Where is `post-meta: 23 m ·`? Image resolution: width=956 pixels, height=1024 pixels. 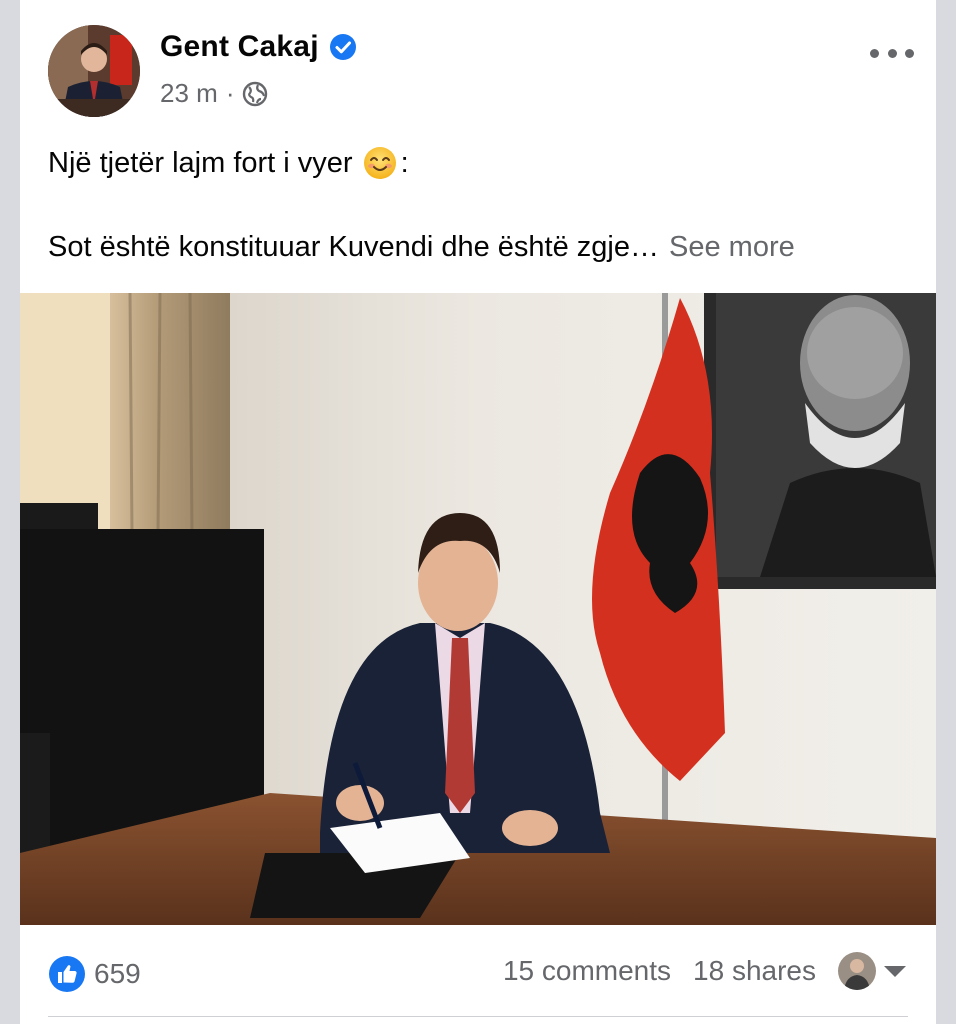 post-meta: 23 m · is located at coordinates (214, 93).